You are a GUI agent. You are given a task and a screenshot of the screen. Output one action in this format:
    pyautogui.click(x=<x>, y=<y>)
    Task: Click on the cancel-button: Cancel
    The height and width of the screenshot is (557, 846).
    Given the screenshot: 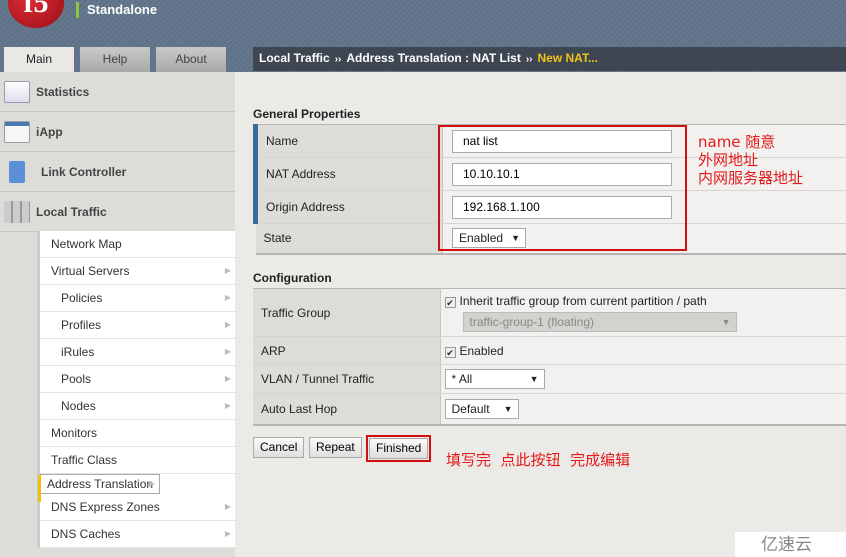 What is the action you would take?
    pyautogui.click(x=279, y=447)
    